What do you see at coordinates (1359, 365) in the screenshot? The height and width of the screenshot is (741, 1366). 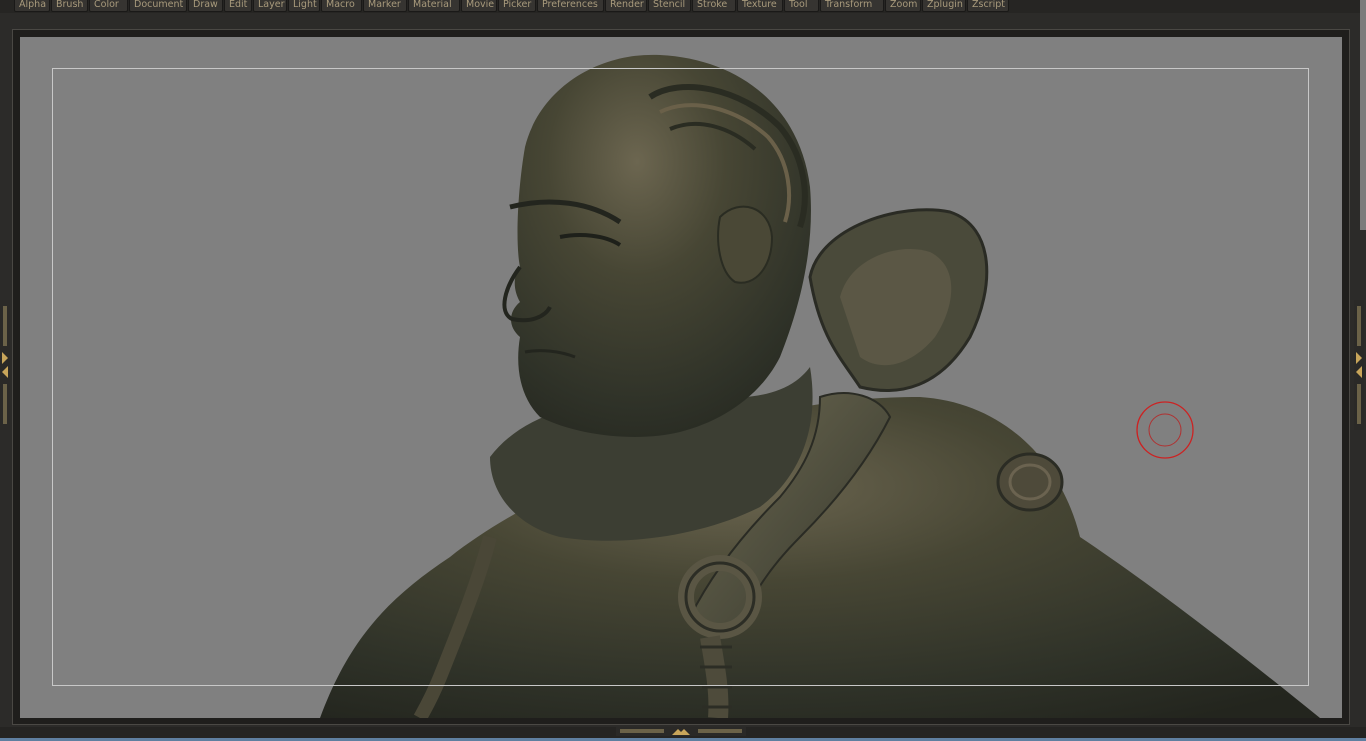 I see `expand-right-tray-icon` at bounding box center [1359, 365].